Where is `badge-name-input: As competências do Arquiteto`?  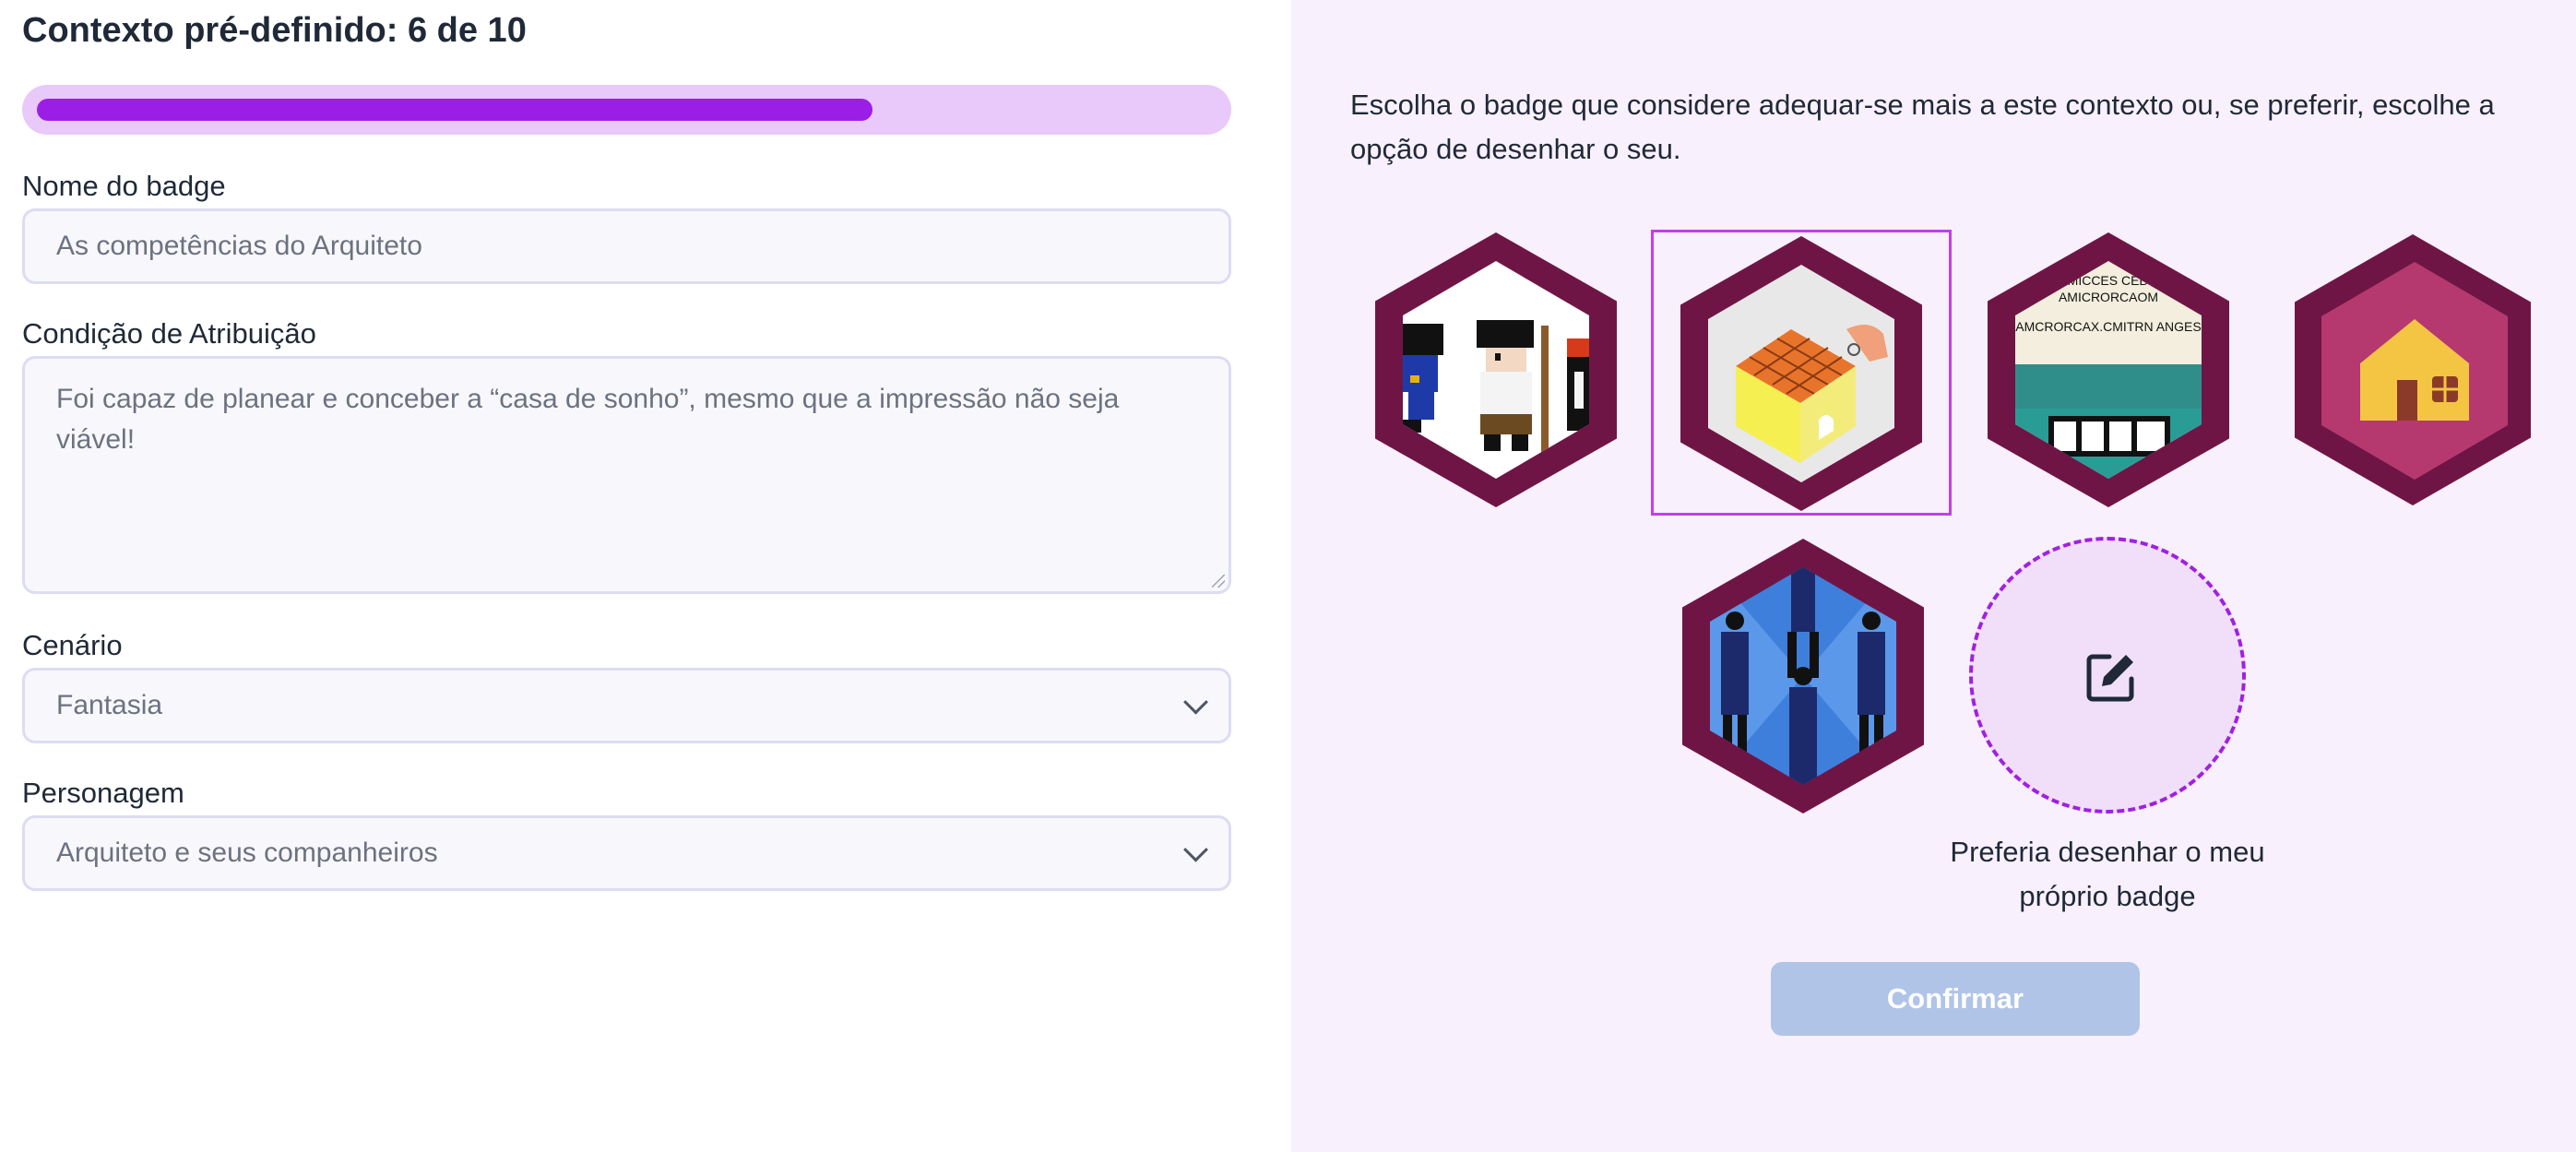
badge-name-input: As competências do Arquiteto is located at coordinates (626, 246).